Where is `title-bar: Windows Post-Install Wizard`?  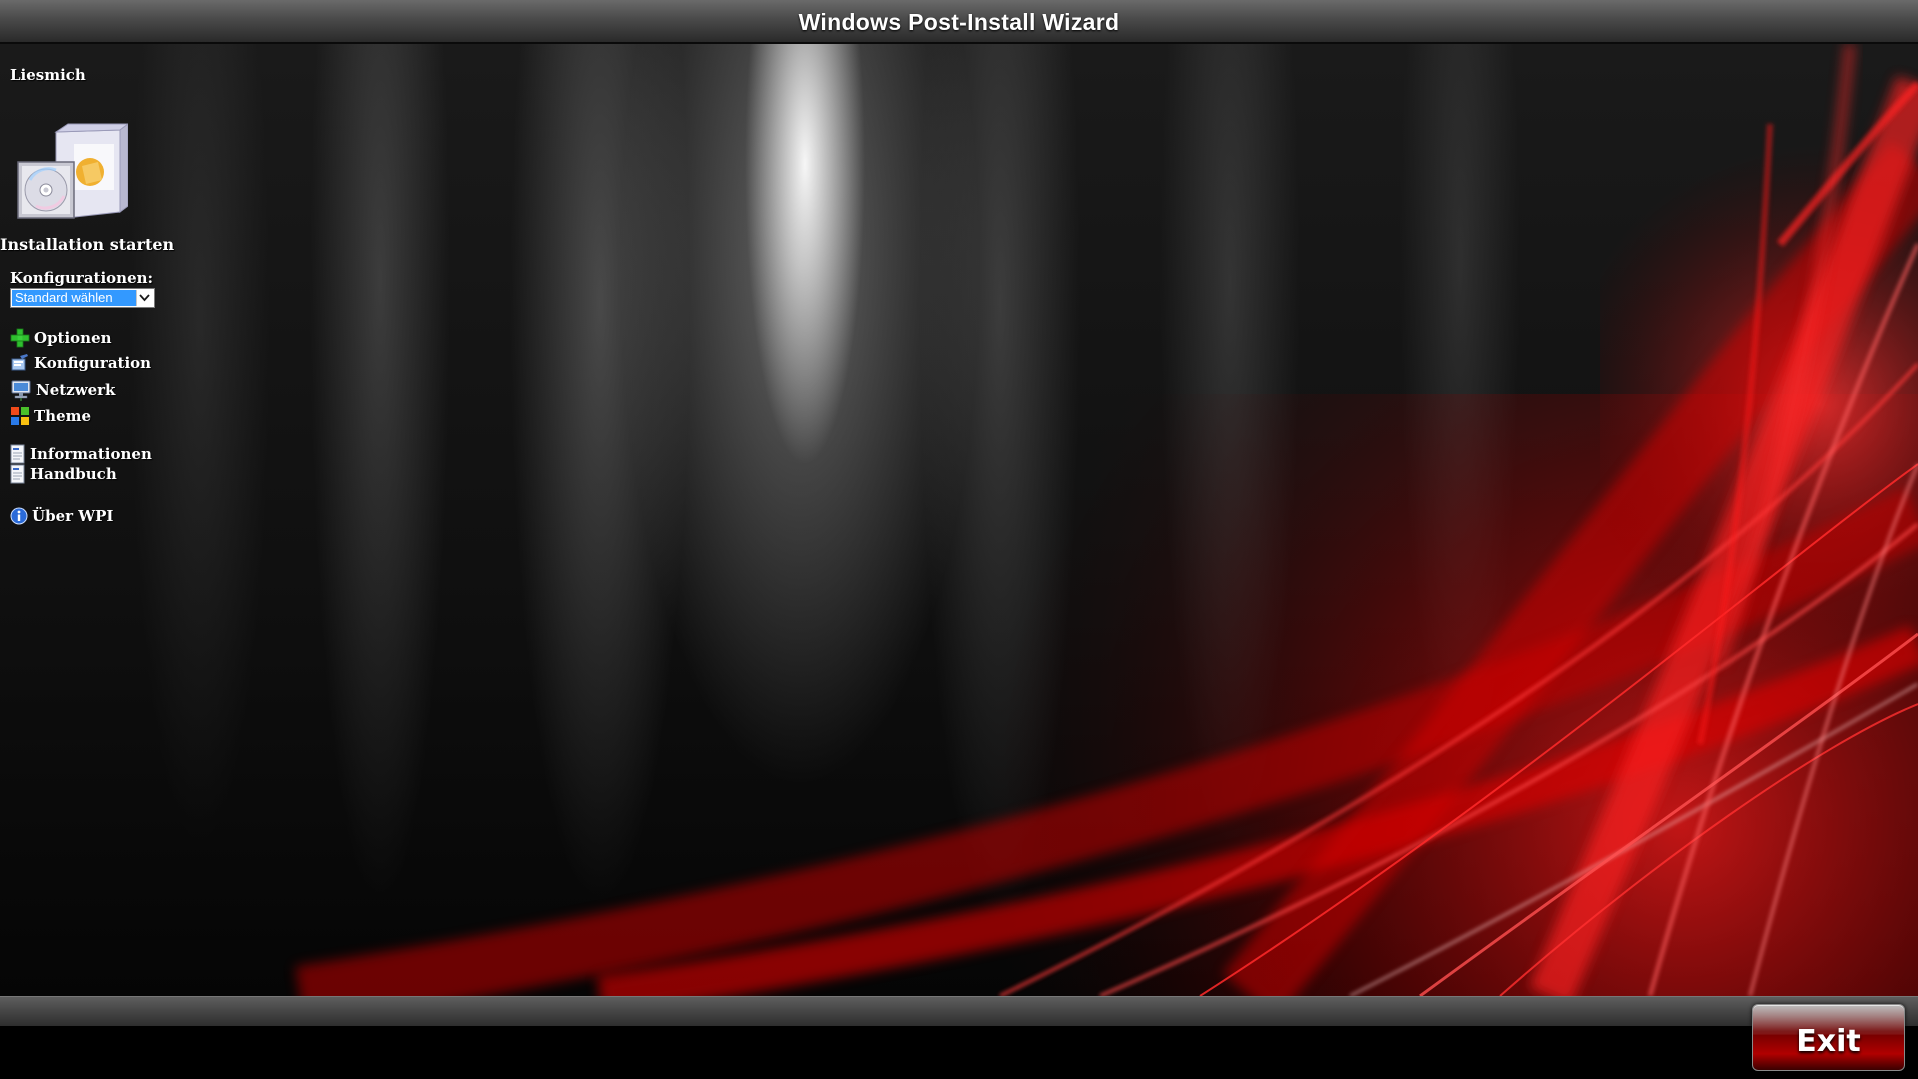 title-bar: Windows Post-Install Wizard is located at coordinates (959, 22).